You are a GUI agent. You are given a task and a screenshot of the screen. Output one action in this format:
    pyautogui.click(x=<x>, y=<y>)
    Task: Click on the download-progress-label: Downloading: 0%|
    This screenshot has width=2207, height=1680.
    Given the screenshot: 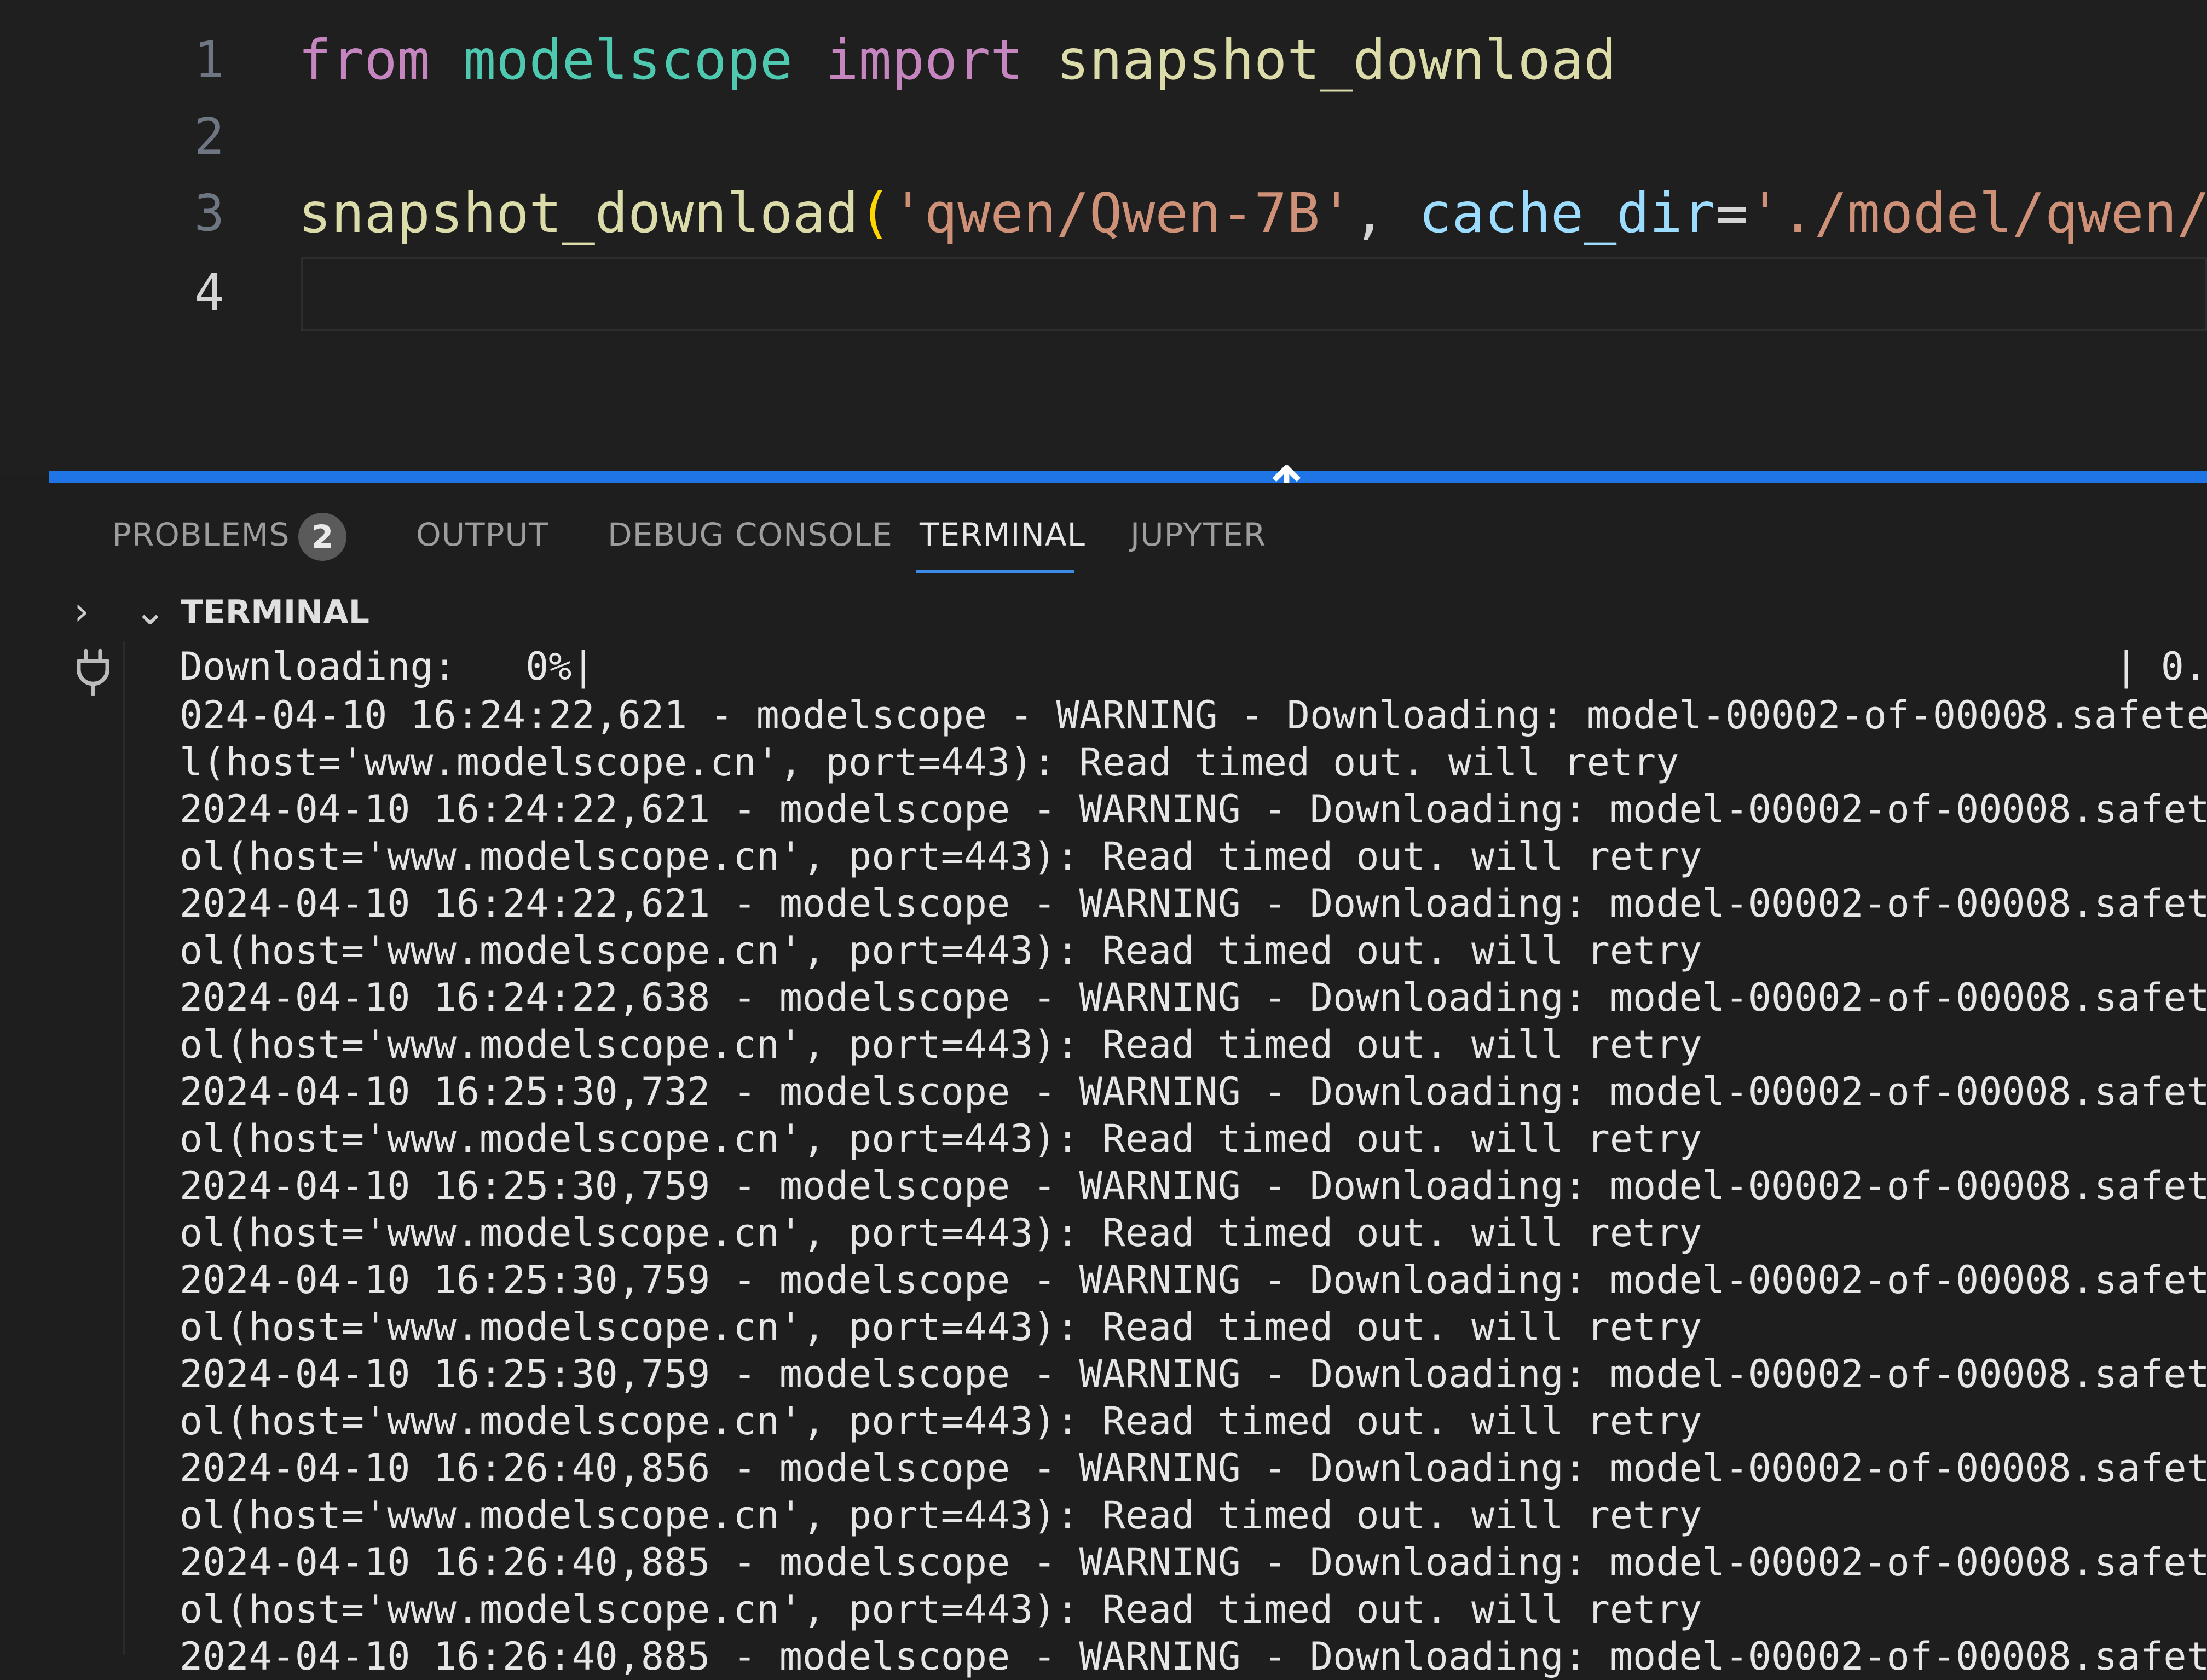 What is the action you would take?
    pyautogui.click(x=387, y=666)
    